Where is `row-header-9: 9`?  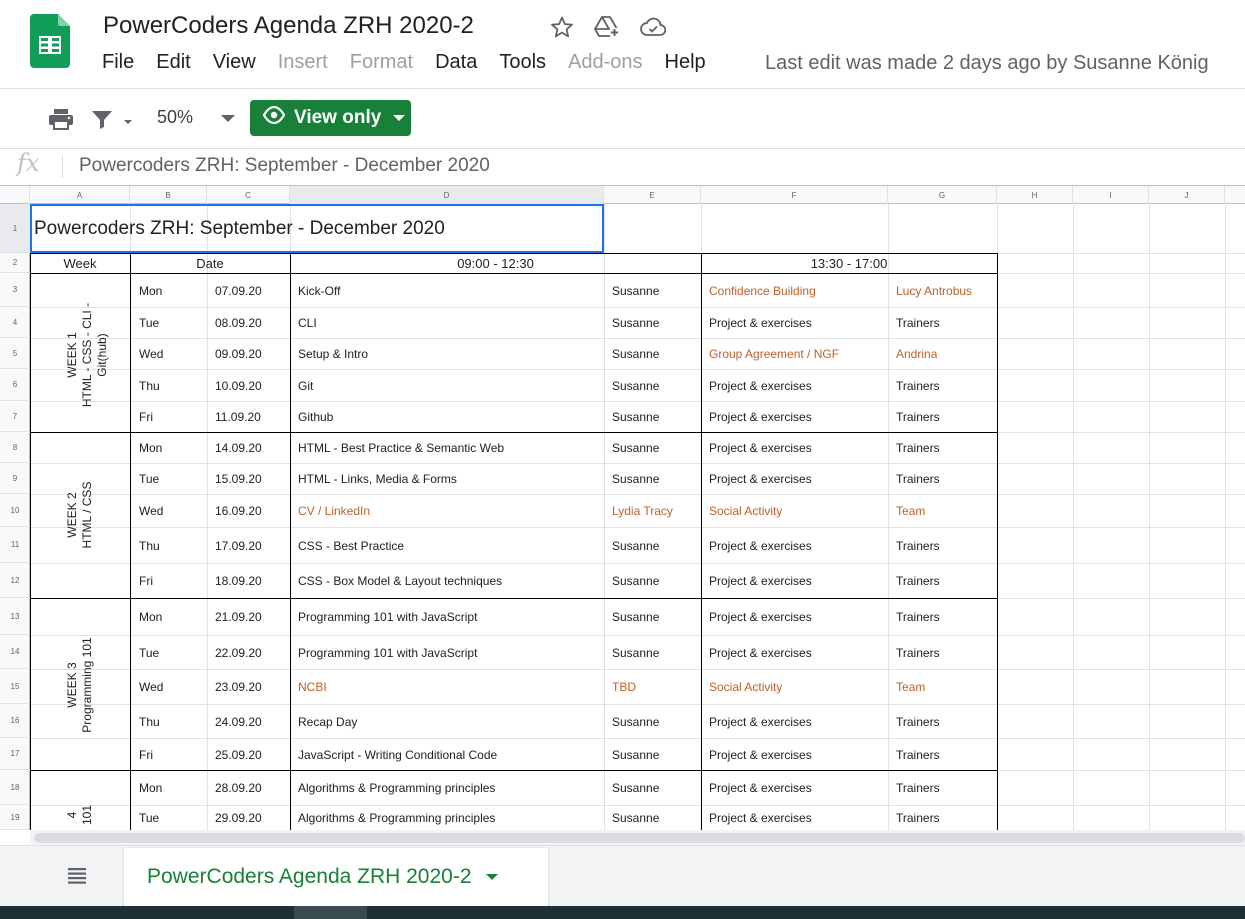 row-header-9: 9 is located at coordinates (15, 478).